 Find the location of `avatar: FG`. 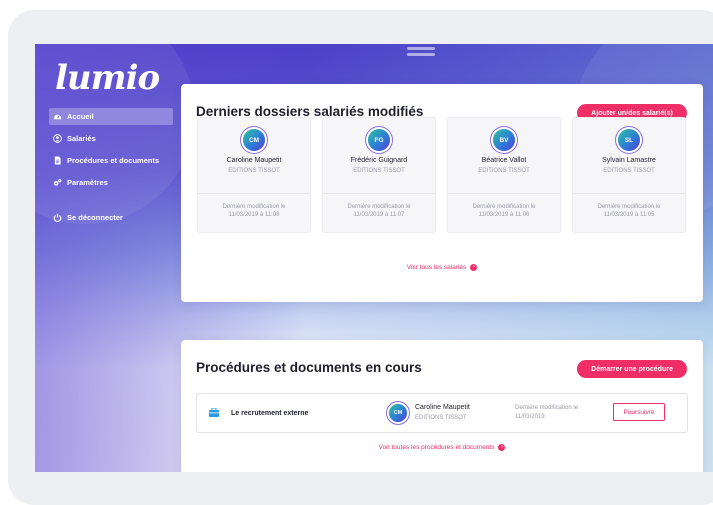

avatar: FG is located at coordinates (379, 140).